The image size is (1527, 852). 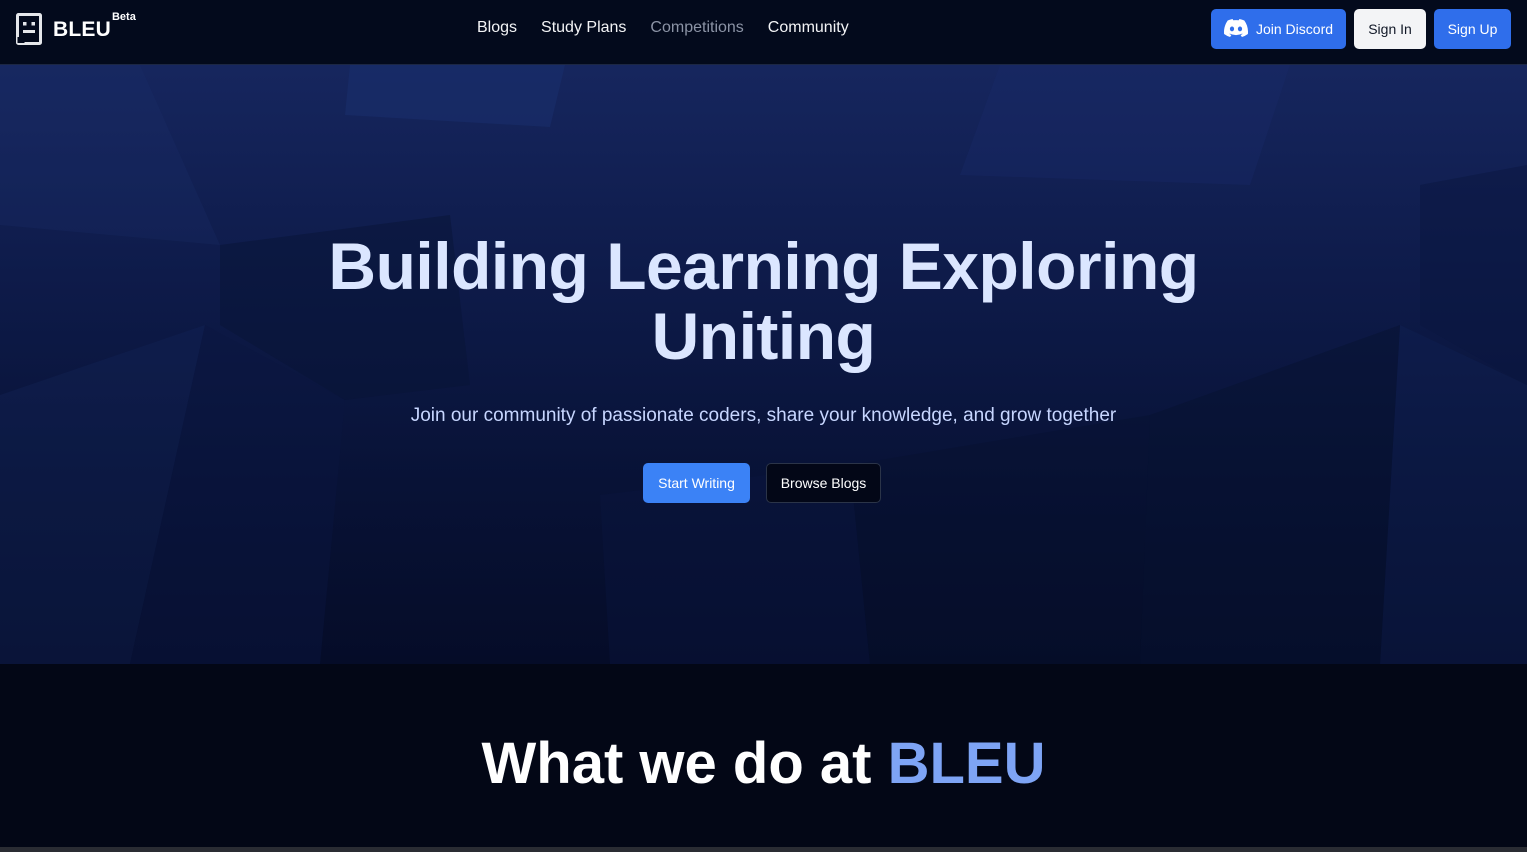 I want to click on section-title: What we do at BLEU, so click(x=763, y=763).